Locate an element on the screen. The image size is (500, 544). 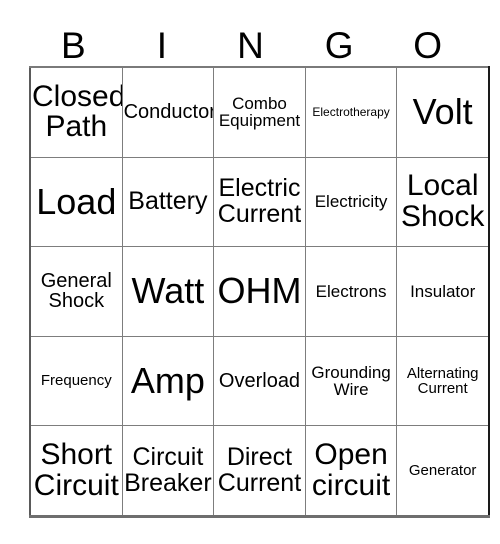
bingo-cell-label: Battery is located at coordinates (168, 201).